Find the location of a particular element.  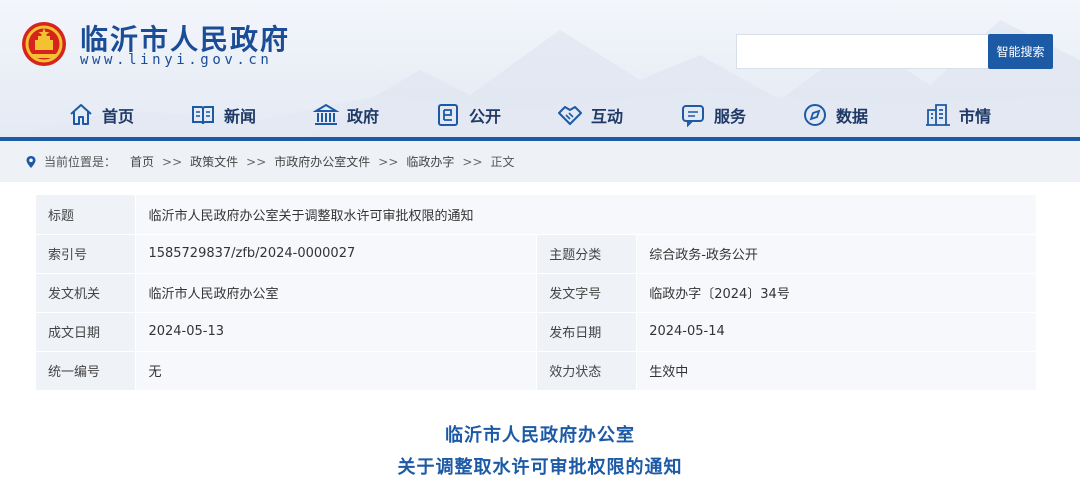

meta-key: 发布日期 is located at coordinates (587, 332).